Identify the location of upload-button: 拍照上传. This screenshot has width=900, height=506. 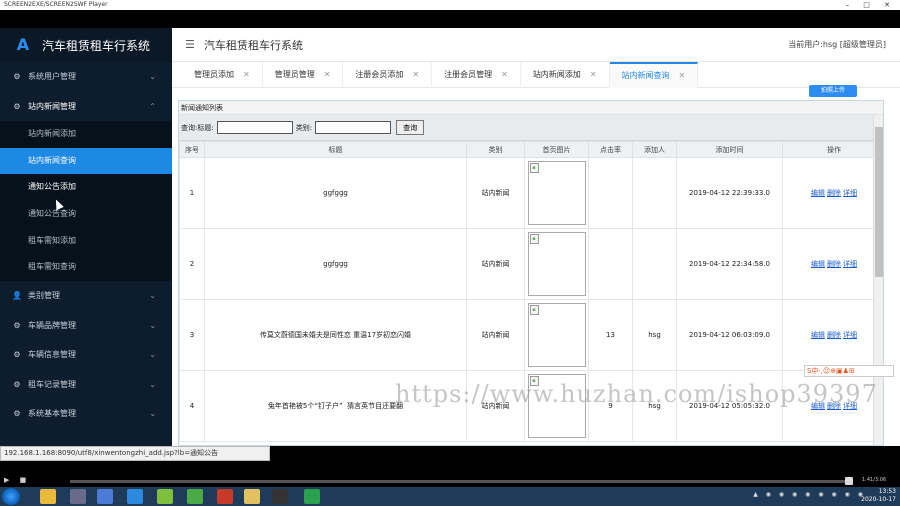
(833, 91).